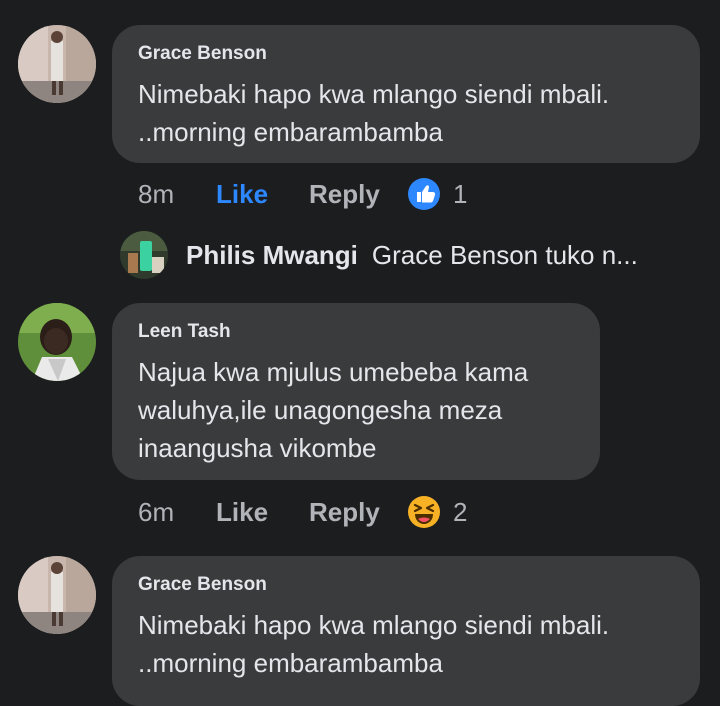 Image resolution: width=720 pixels, height=706 pixels. I want to click on comment-timestamp: 6m, so click(177, 512).